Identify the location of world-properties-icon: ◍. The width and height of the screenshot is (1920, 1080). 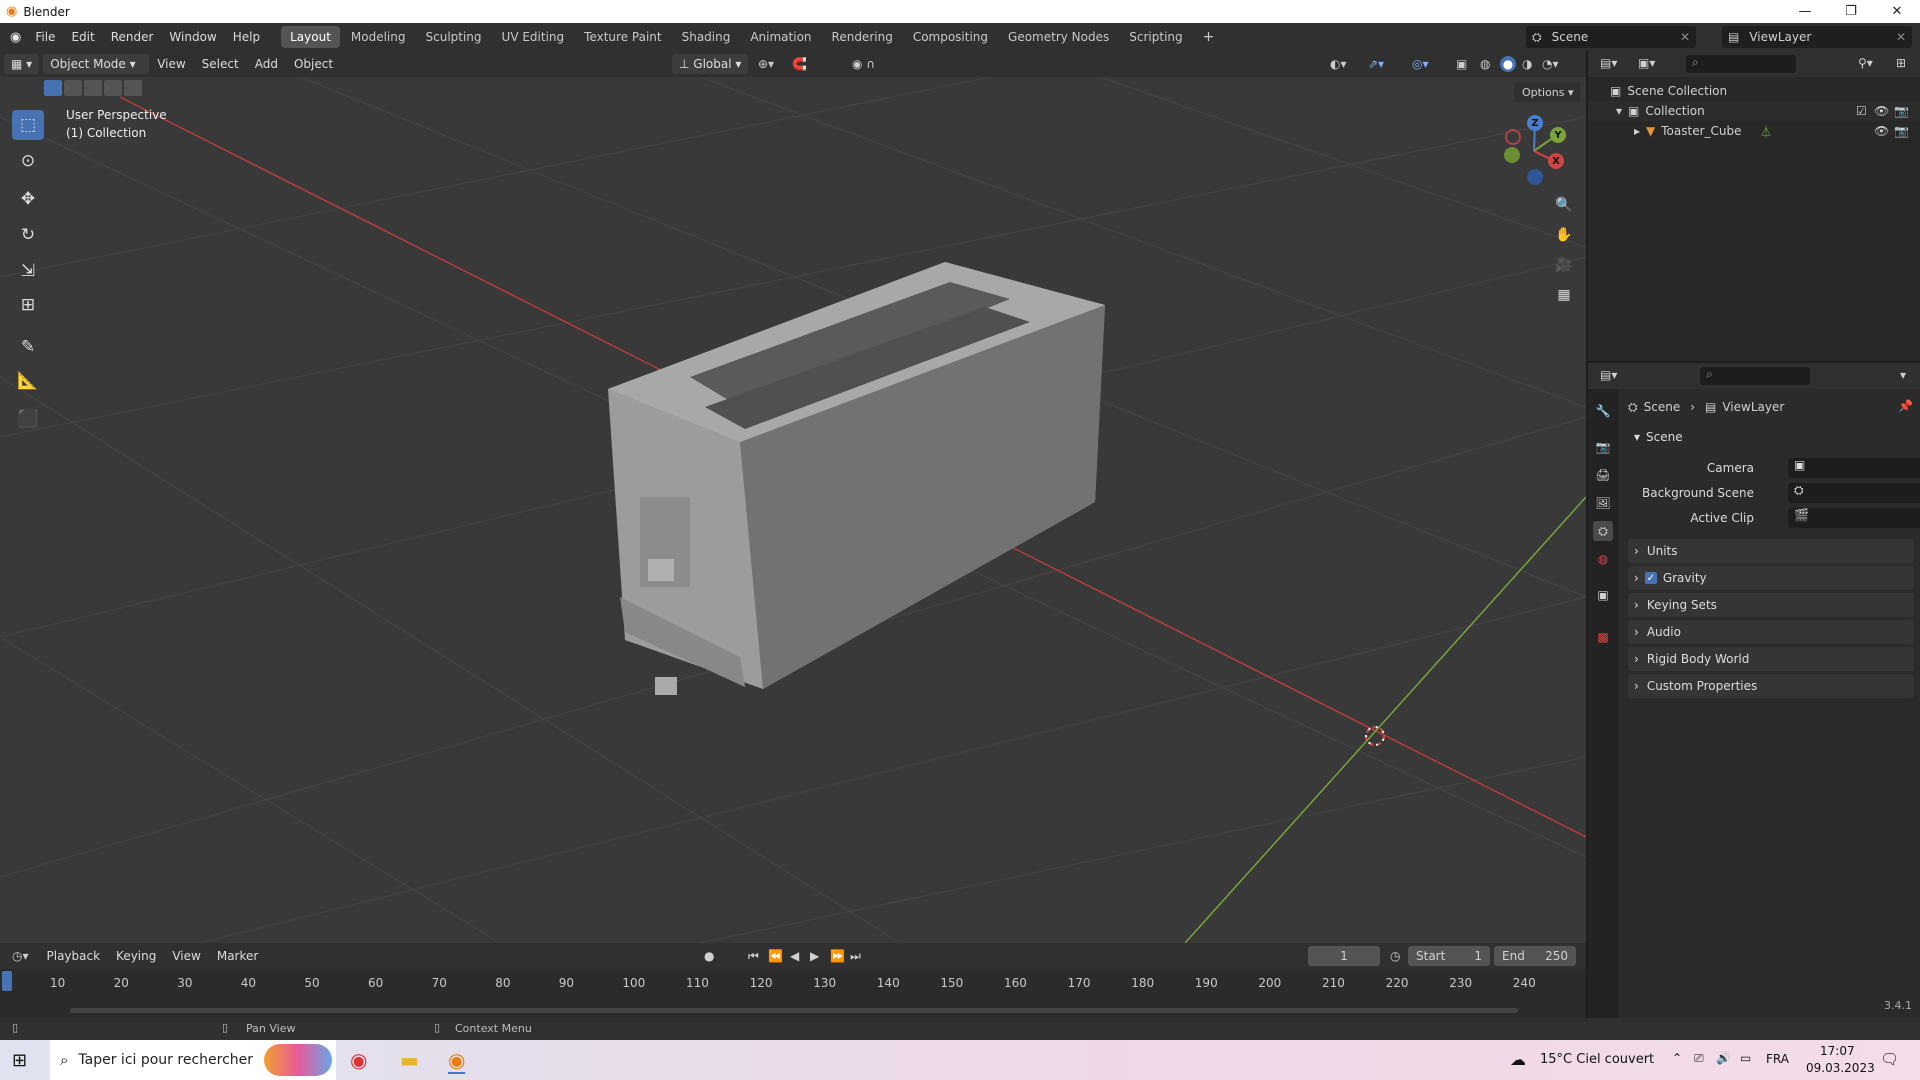
(1603, 559).